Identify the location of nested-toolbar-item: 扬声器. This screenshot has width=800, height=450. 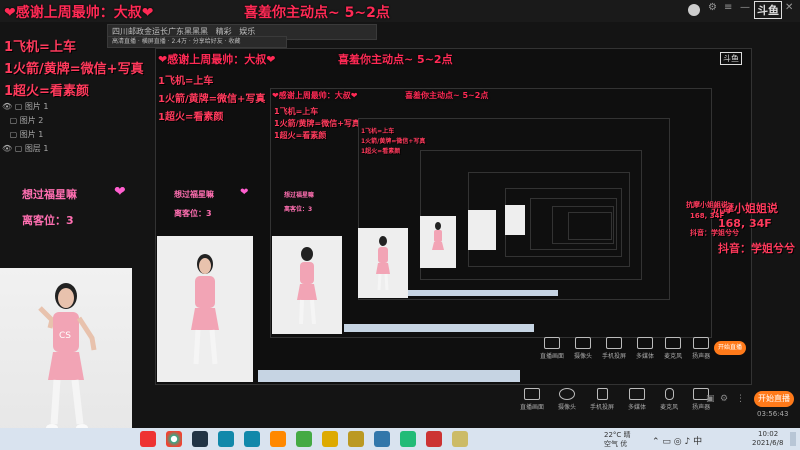
(701, 348).